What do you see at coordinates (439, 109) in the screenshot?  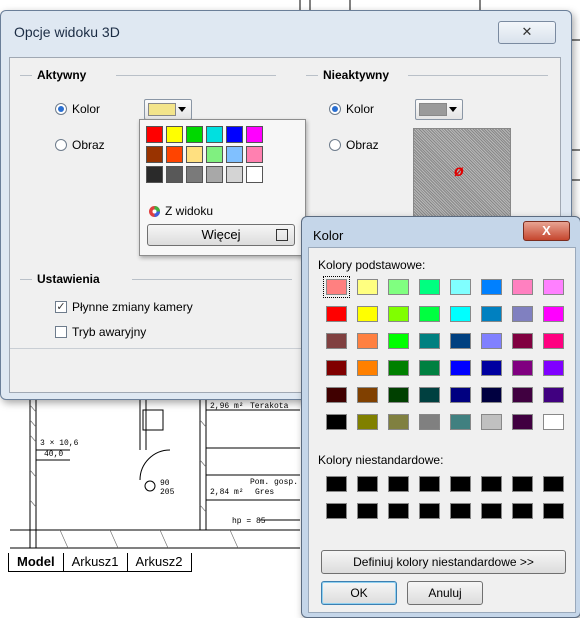 I see `nieaktywny-color-dropdown` at bounding box center [439, 109].